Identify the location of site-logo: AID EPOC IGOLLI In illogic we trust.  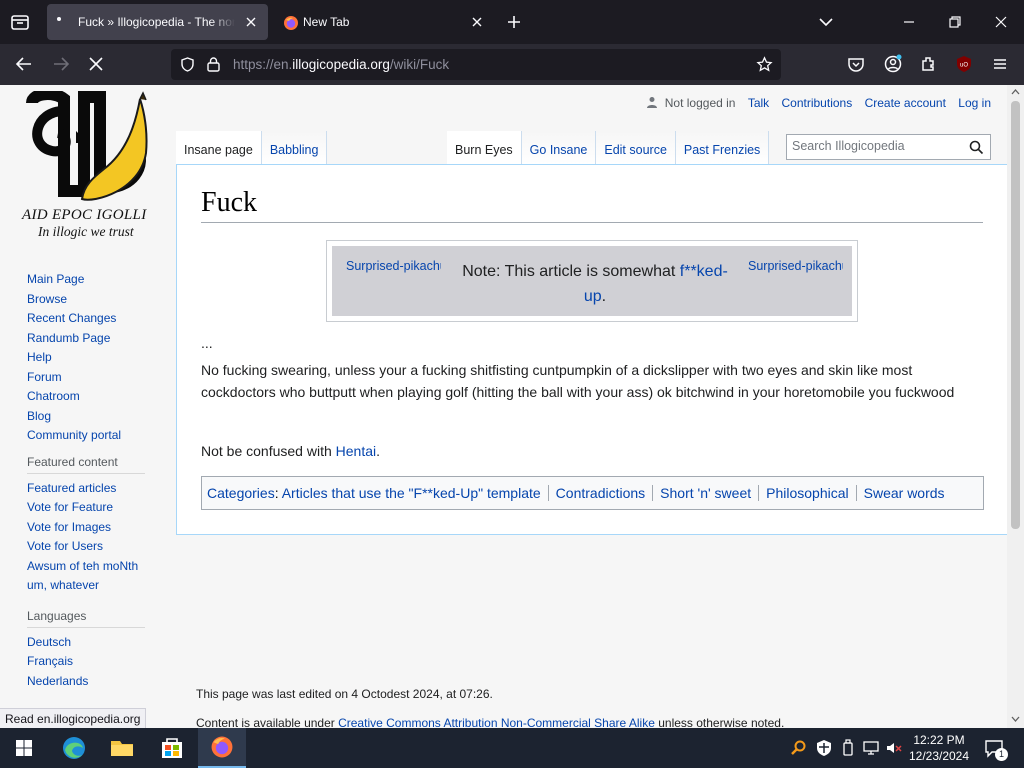
(90, 171).